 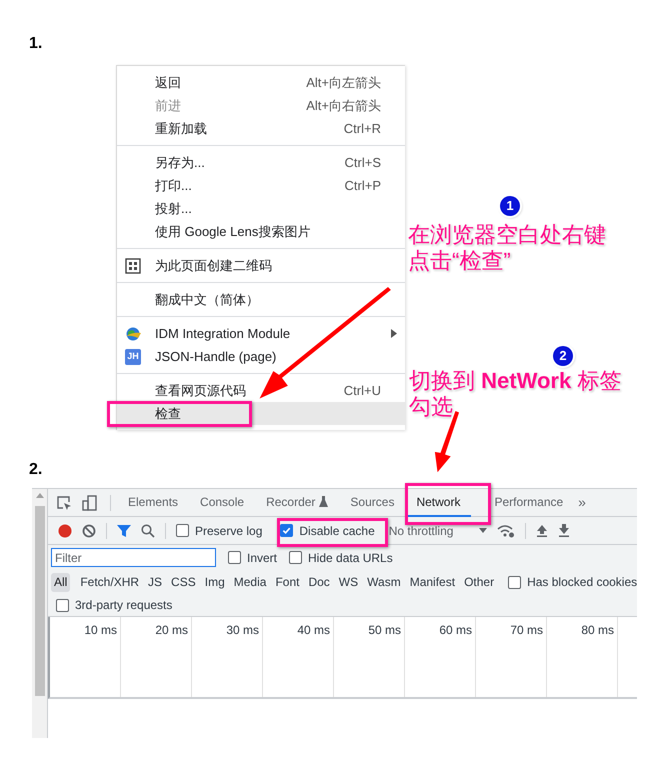 I want to click on menu-item: JH JSON-Handle (page), so click(x=261, y=356).